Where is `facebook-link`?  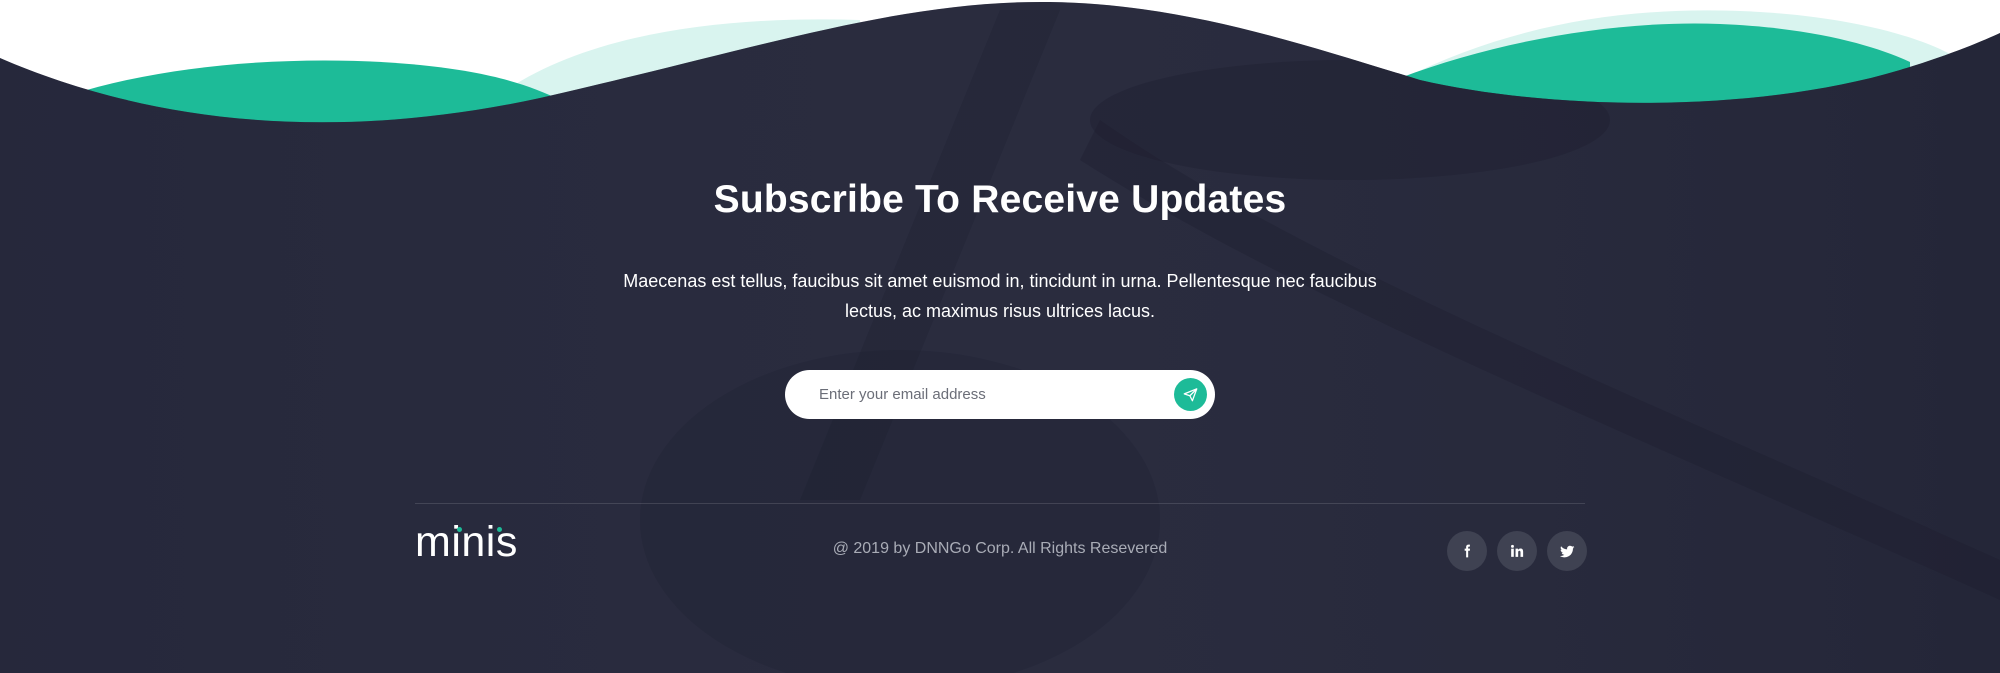
facebook-link is located at coordinates (1467, 551).